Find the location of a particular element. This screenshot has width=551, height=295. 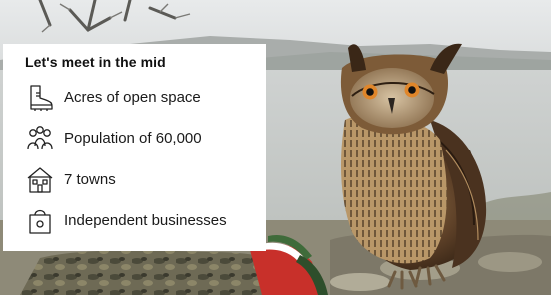

house-icon is located at coordinates (40, 180).